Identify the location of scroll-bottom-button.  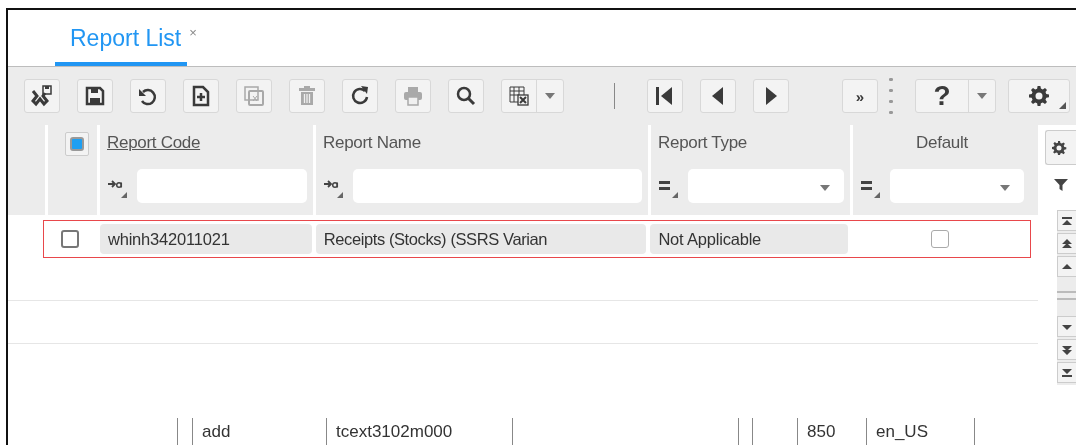
(1066, 372).